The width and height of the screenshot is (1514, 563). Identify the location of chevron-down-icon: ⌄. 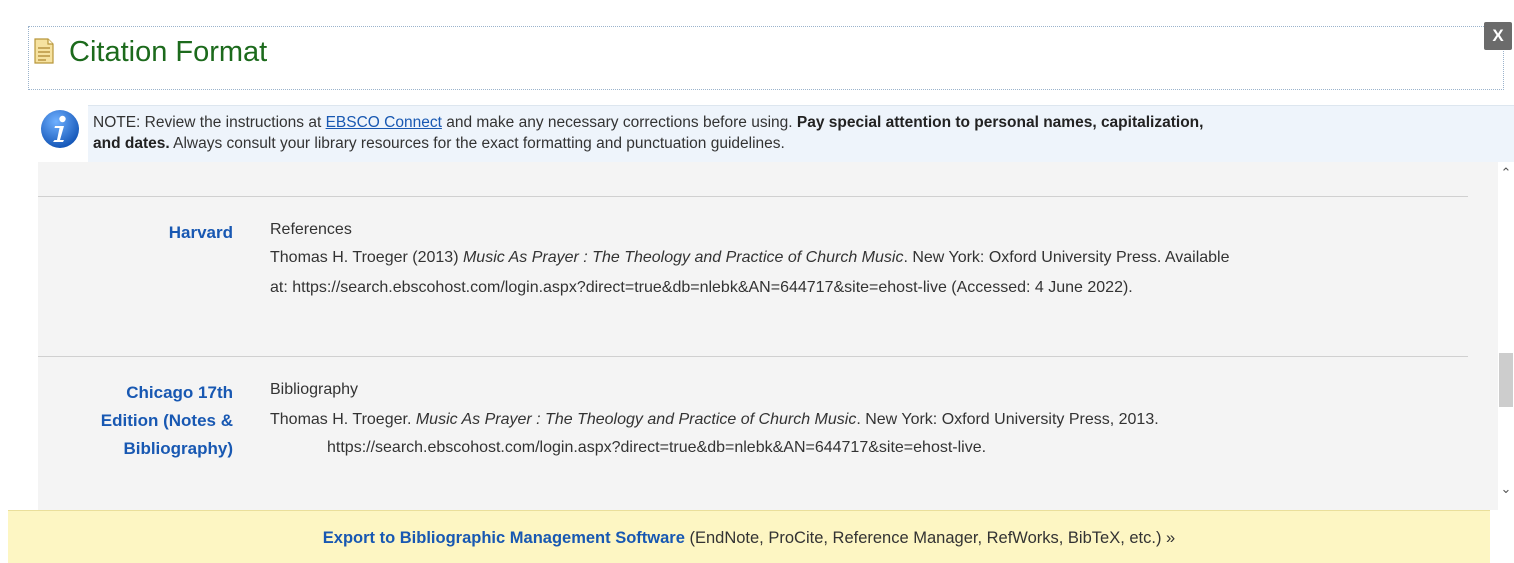
(1506, 489).